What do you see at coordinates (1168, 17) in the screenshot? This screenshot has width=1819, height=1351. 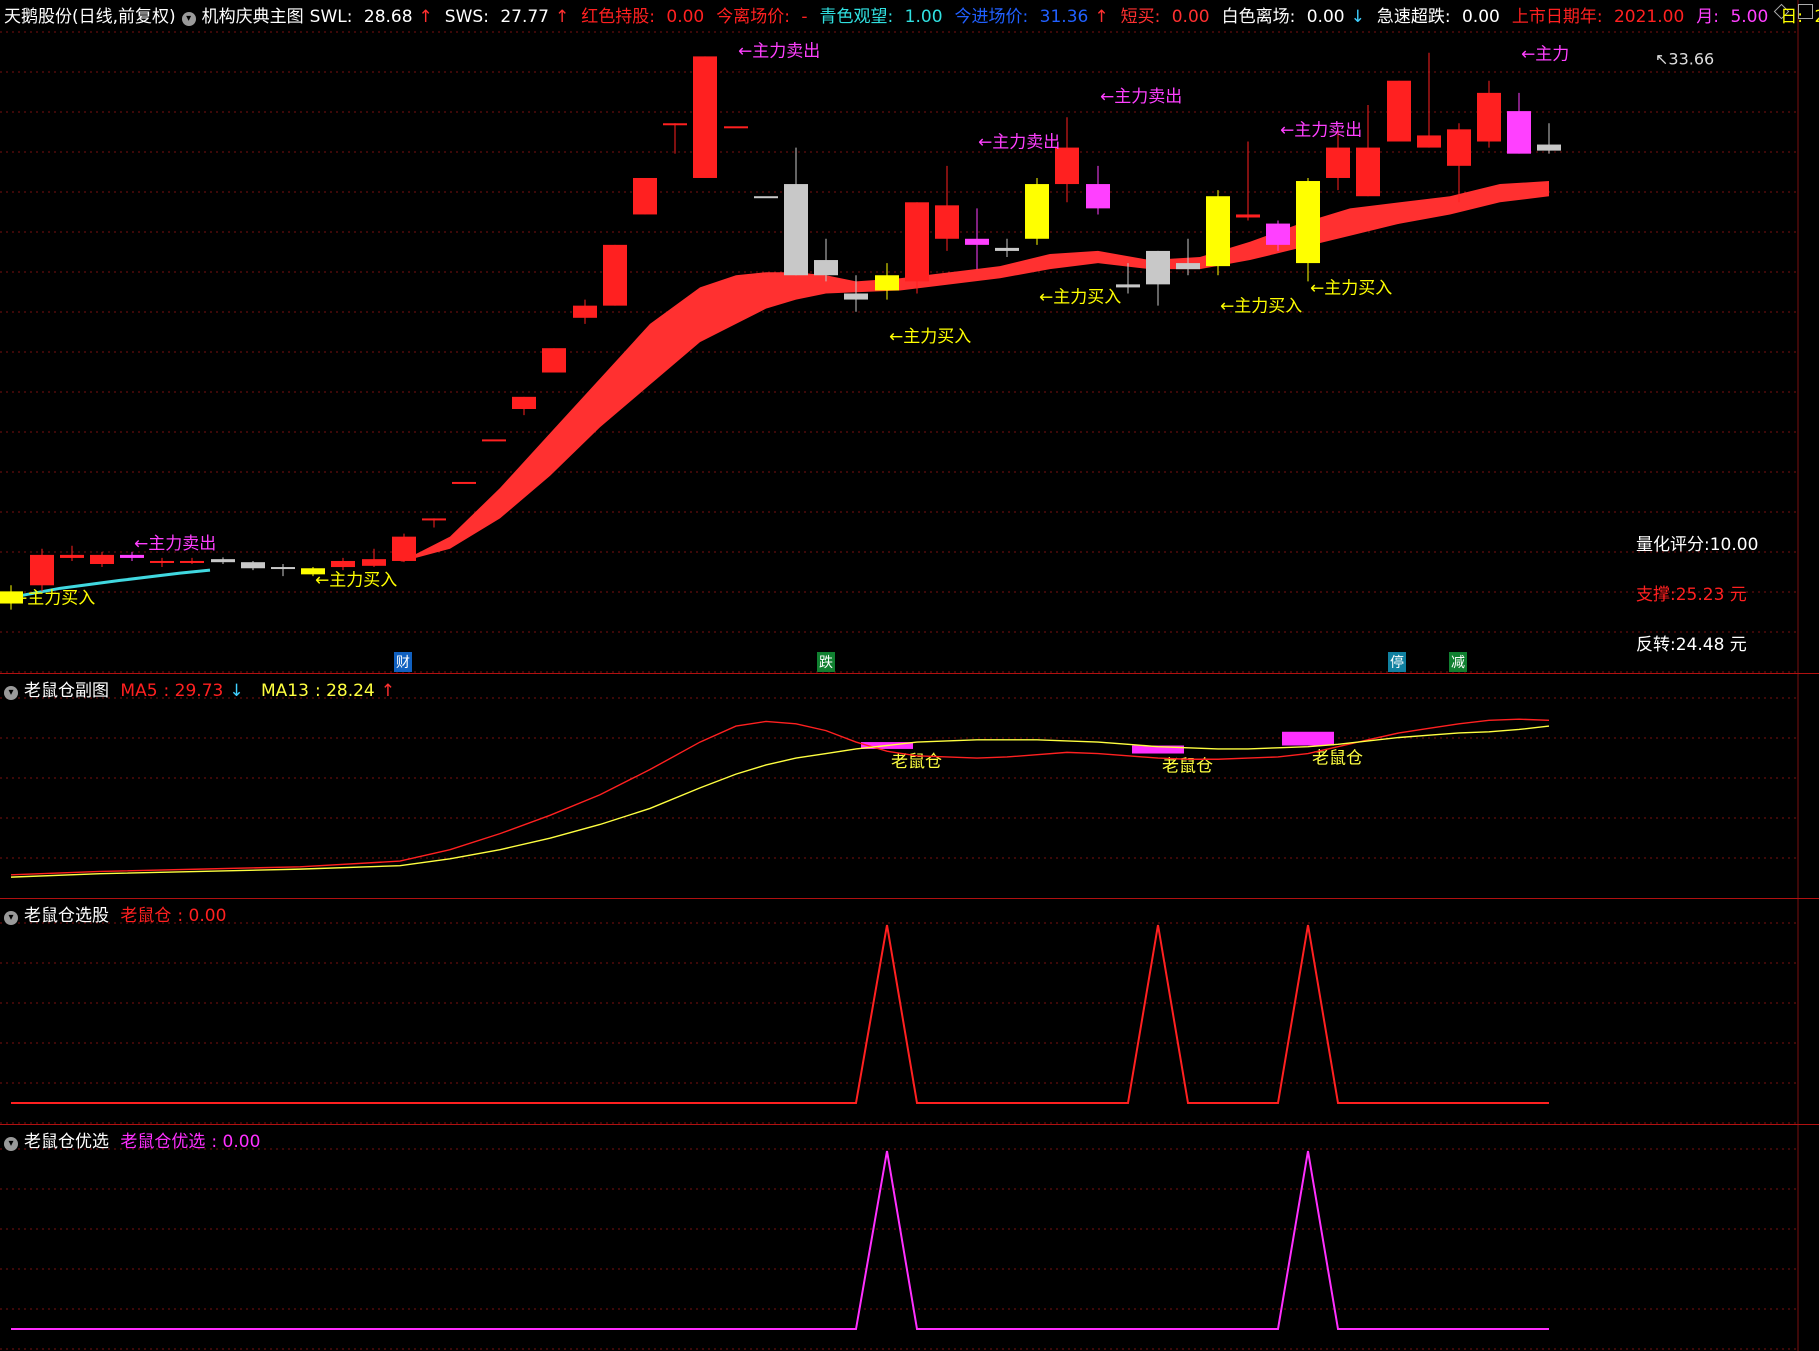 I see `header-item: 短买: 0.00` at bounding box center [1168, 17].